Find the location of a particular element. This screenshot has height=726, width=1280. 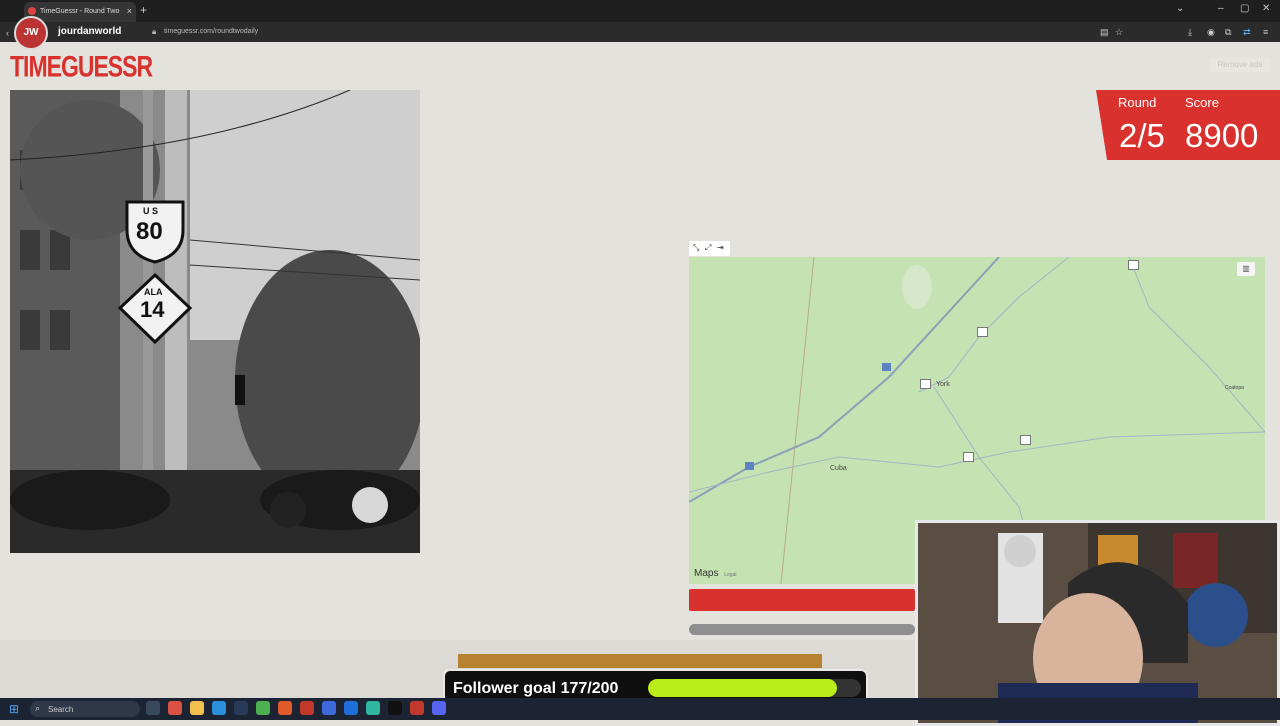

us-route-header: U S is located at coordinates (151, 211).